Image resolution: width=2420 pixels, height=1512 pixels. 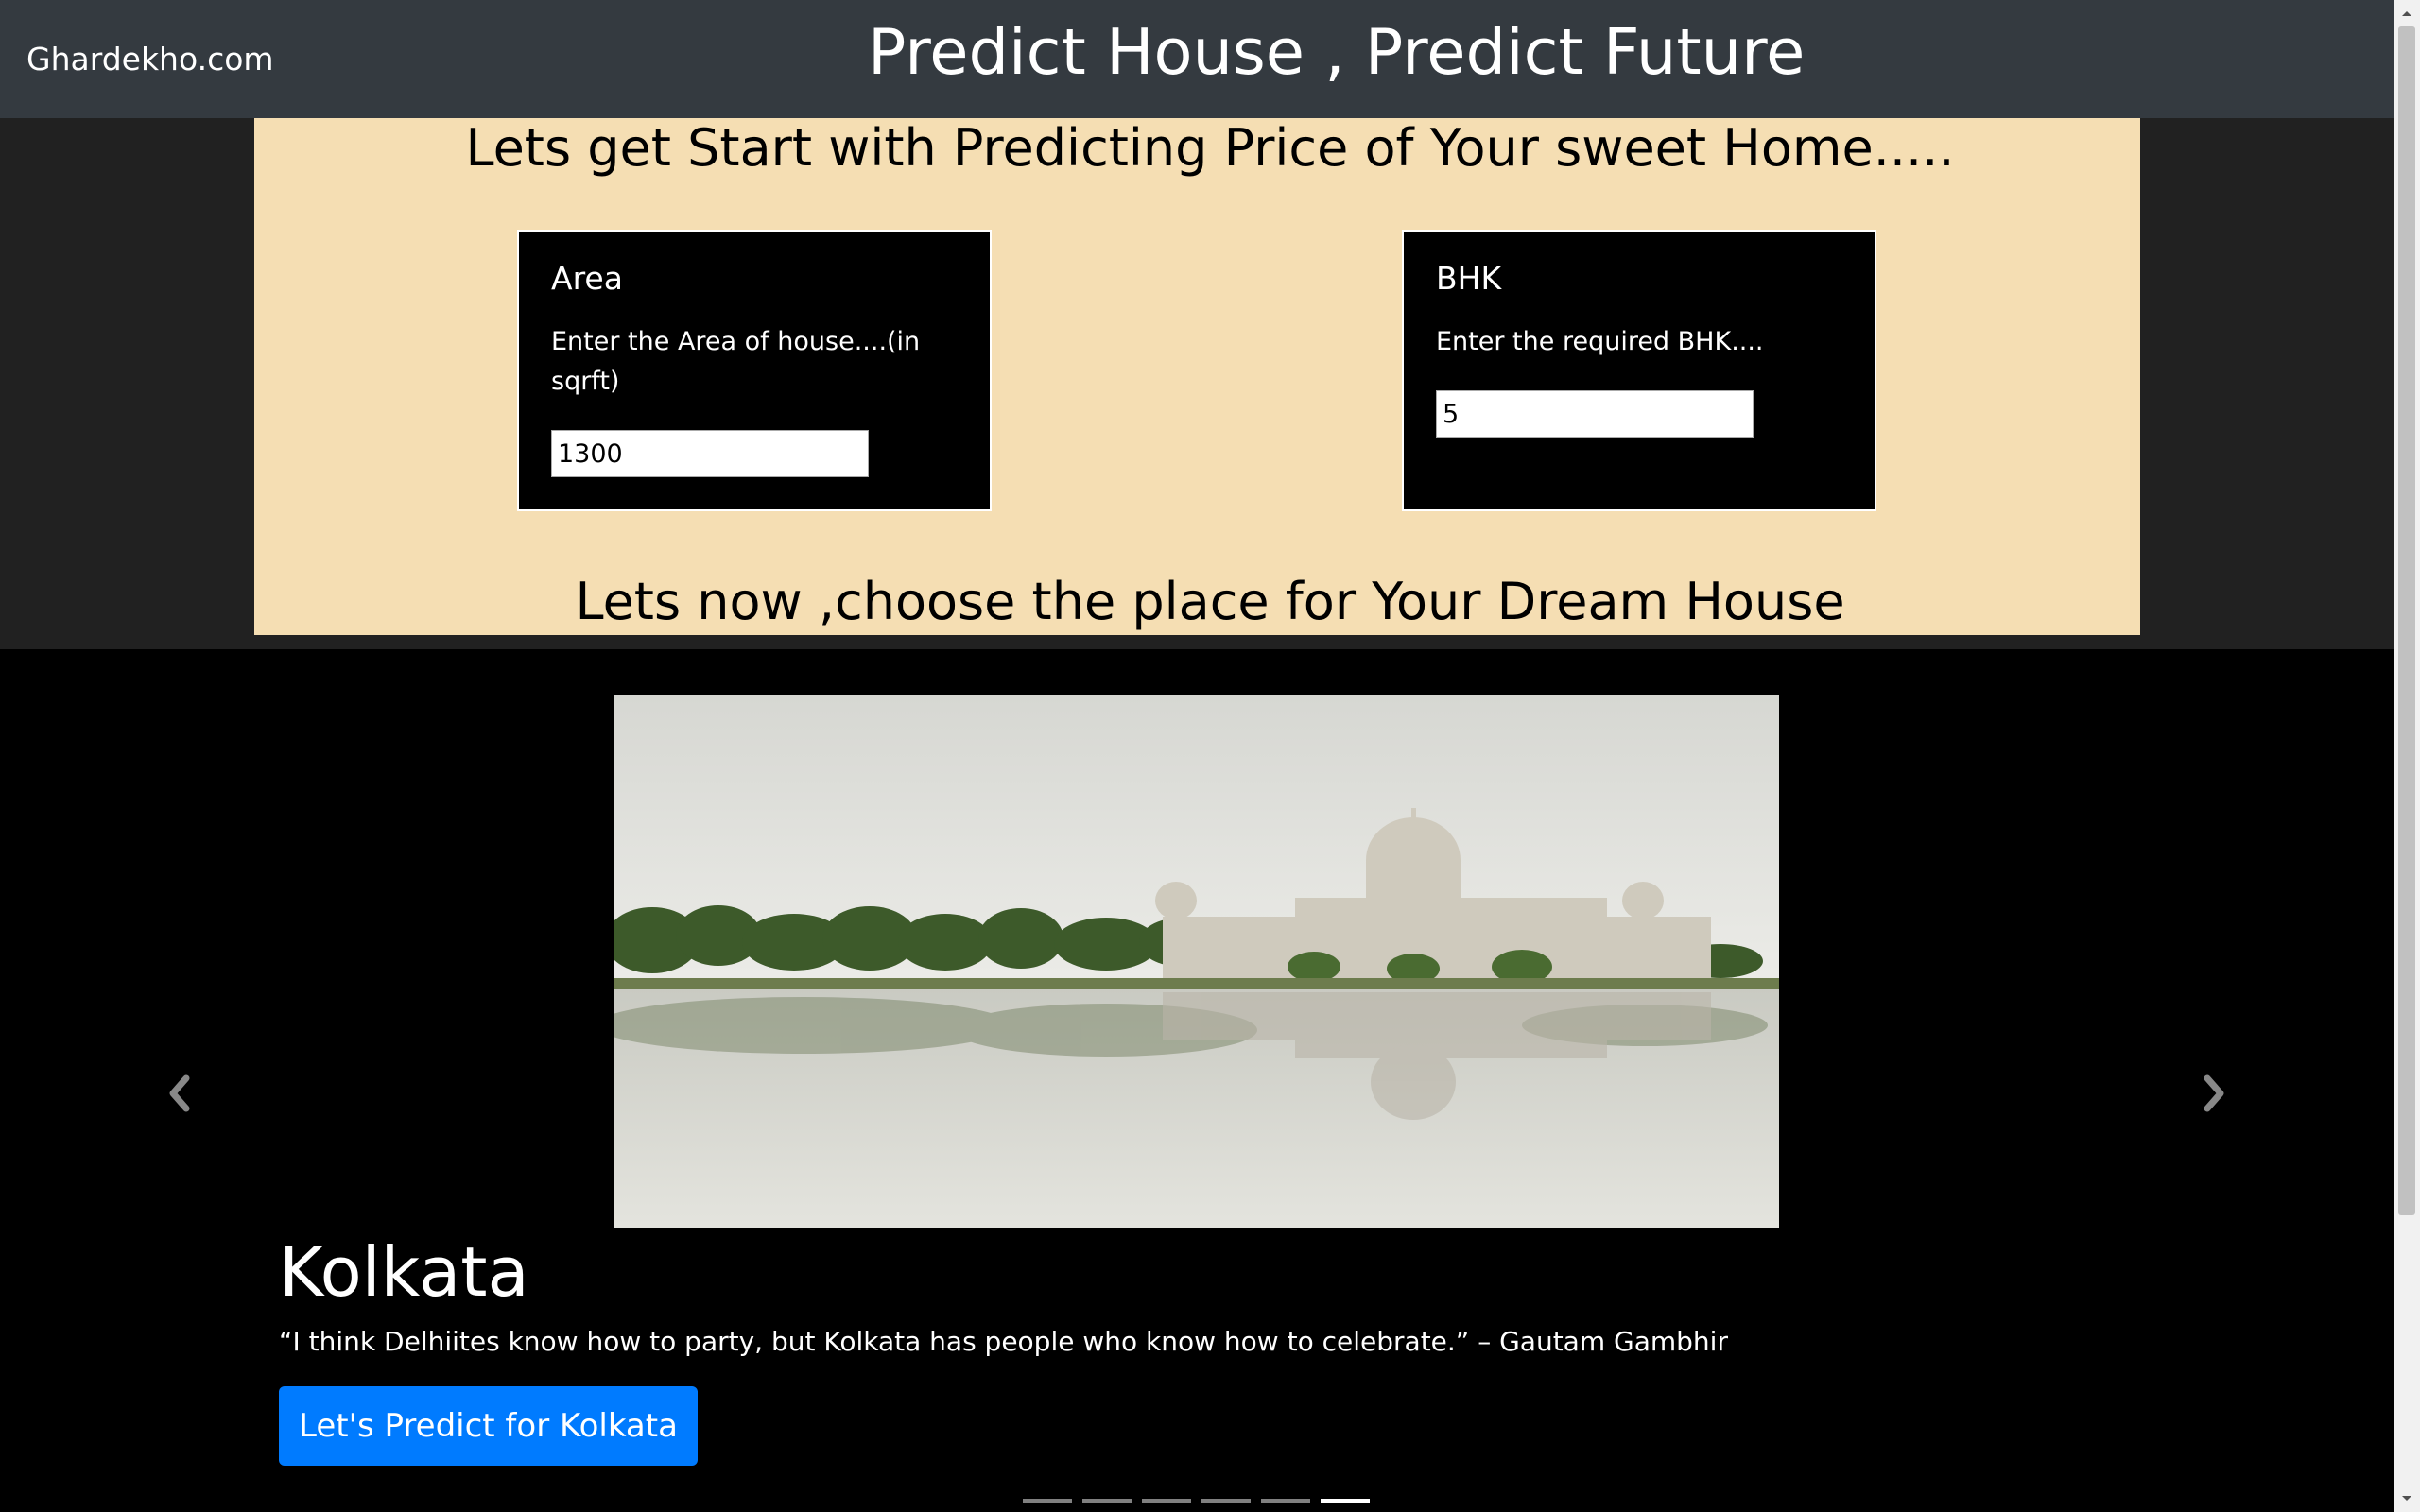 What do you see at coordinates (404, 1272) in the screenshot?
I see `slide-title: Kolkata` at bounding box center [404, 1272].